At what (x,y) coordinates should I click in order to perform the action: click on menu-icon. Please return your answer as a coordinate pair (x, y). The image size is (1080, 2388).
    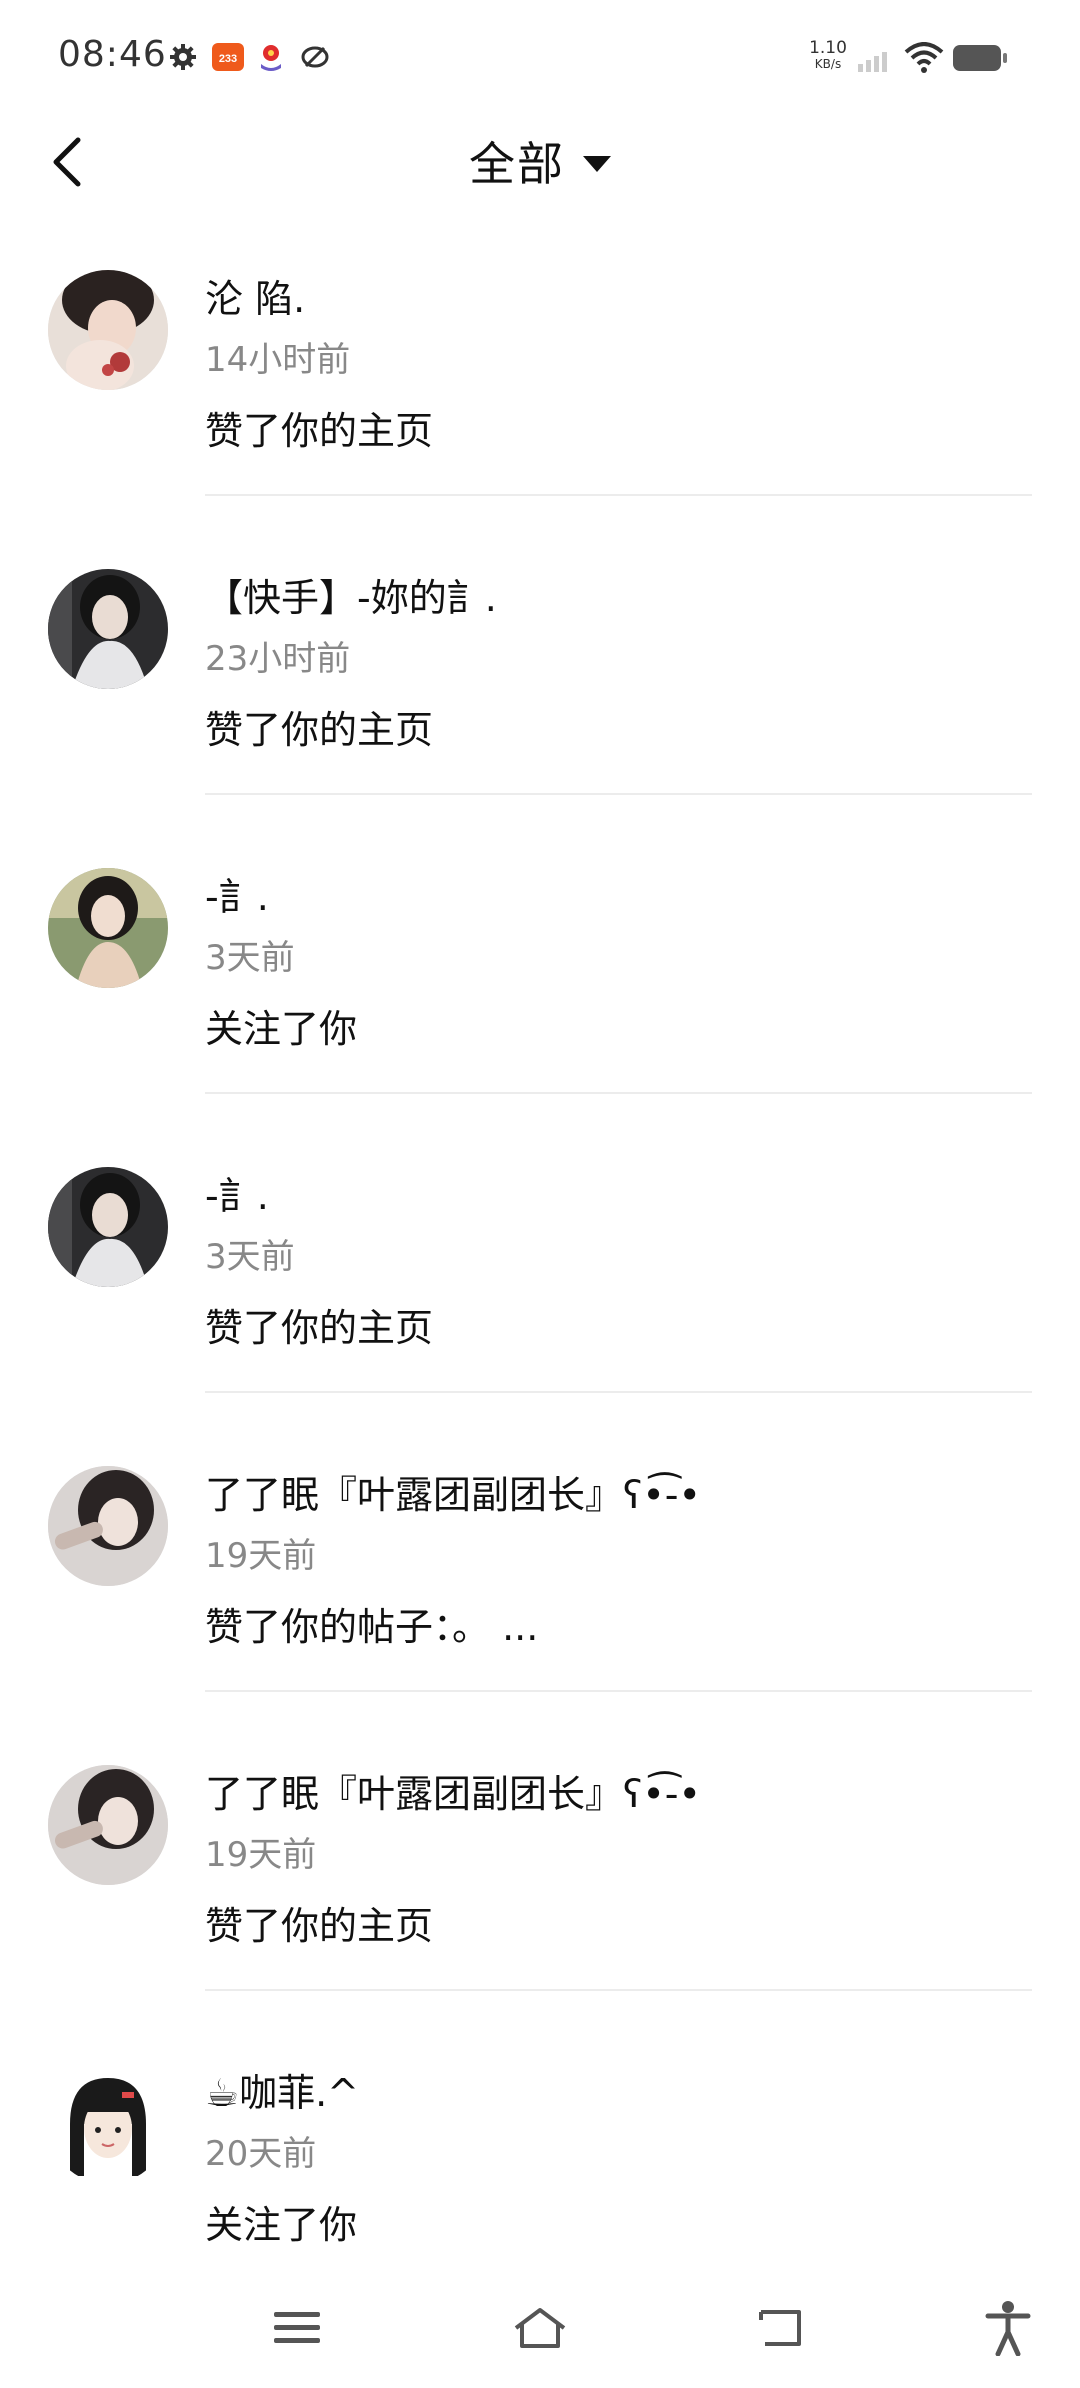
    Looking at the image, I should click on (297, 2327).